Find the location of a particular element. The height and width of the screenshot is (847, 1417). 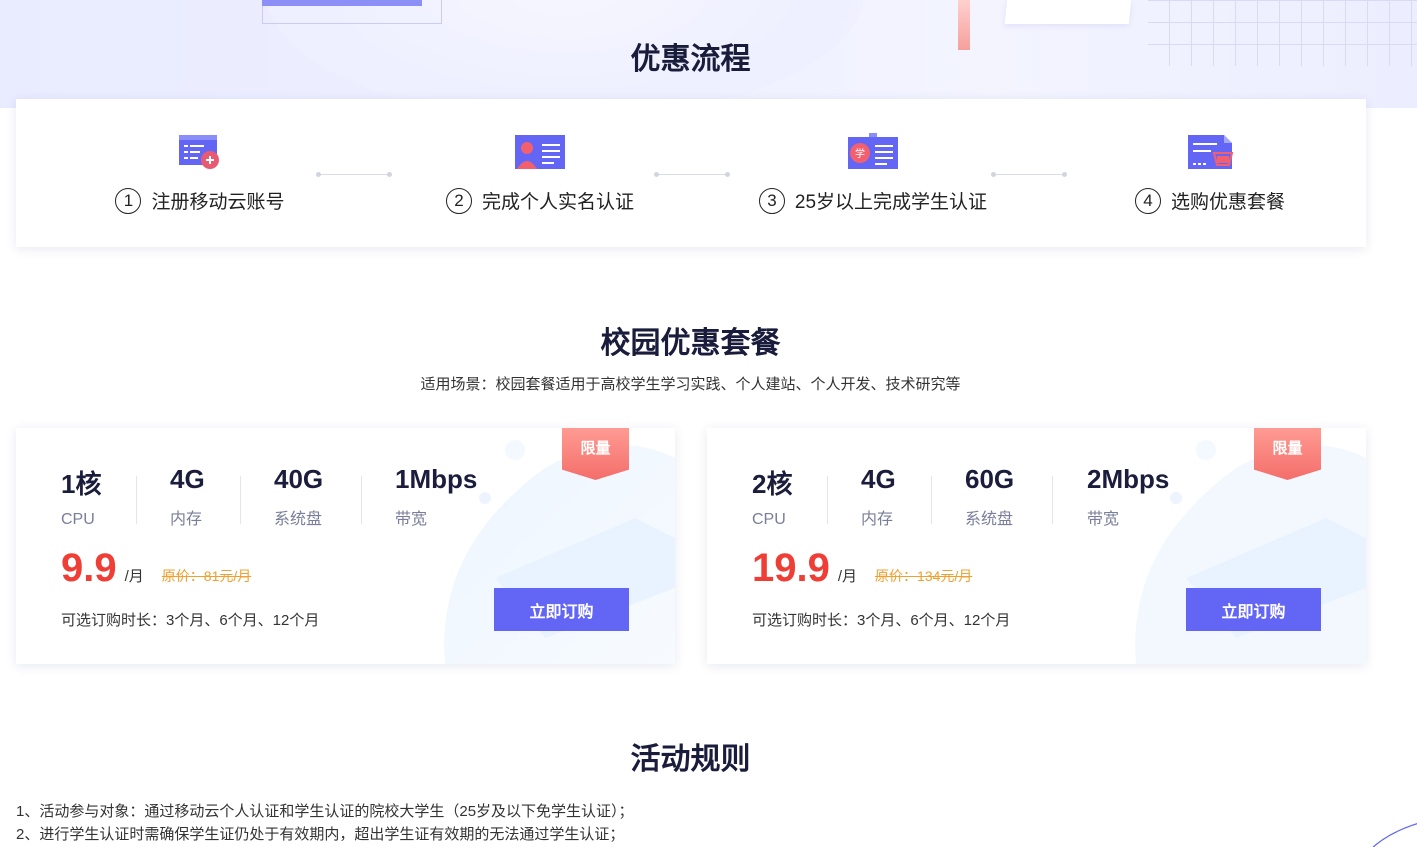

step-number-badge: 3 is located at coordinates (771, 200).